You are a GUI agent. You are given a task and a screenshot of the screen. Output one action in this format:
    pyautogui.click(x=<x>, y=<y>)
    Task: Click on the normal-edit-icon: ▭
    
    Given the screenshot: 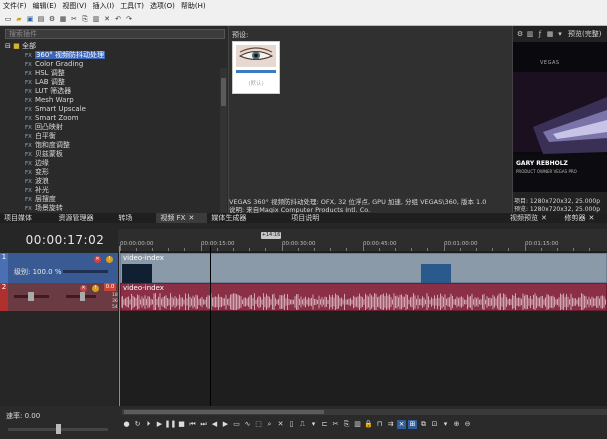 What is the action you would take?
    pyautogui.click(x=236, y=424)
    